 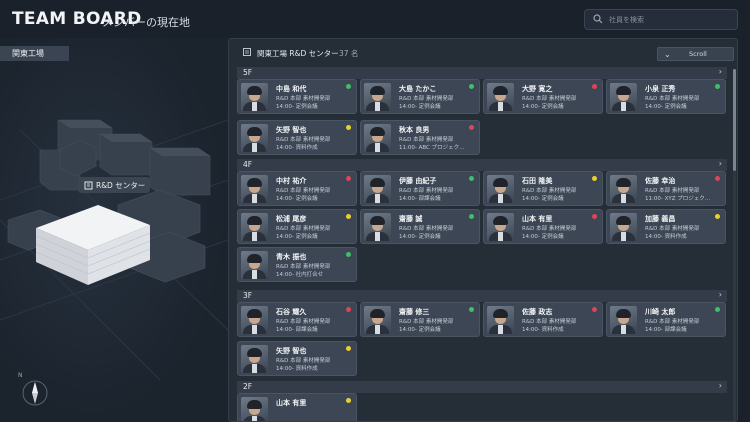 I want to click on search-box, so click(x=661, y=19).